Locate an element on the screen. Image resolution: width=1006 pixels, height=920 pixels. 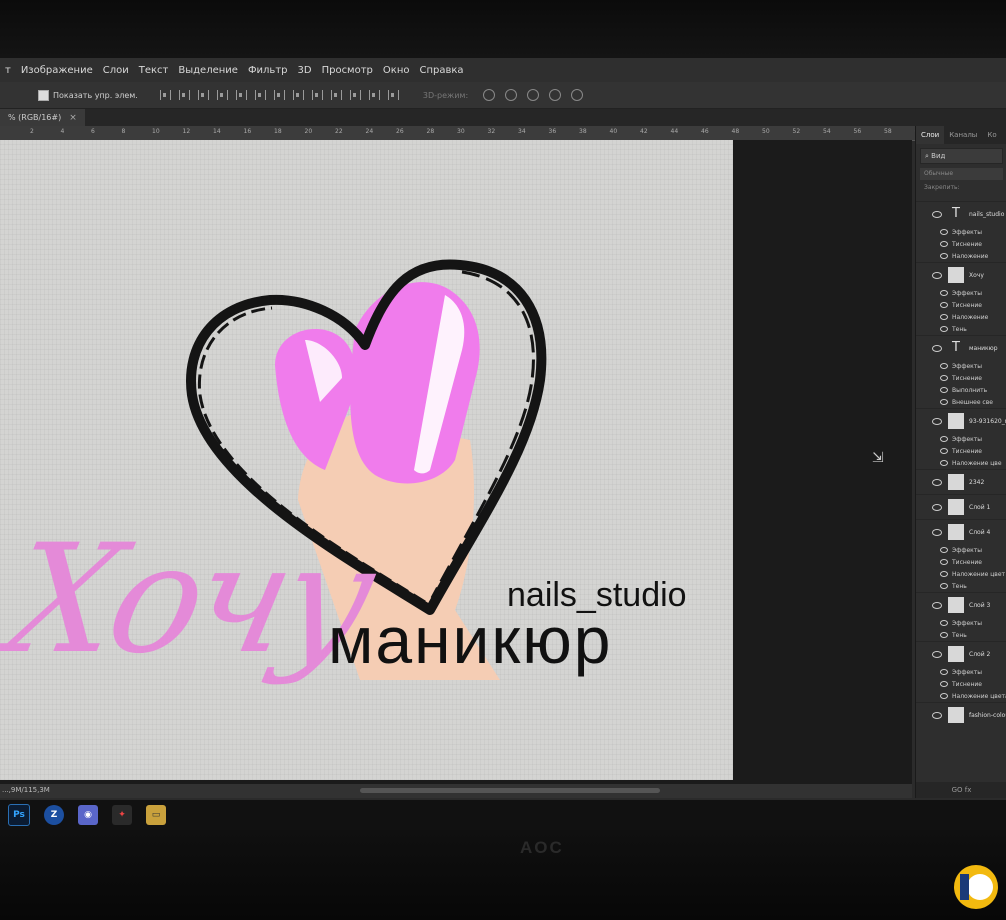
scale-3d-icon is located at coordinates (577, 95).